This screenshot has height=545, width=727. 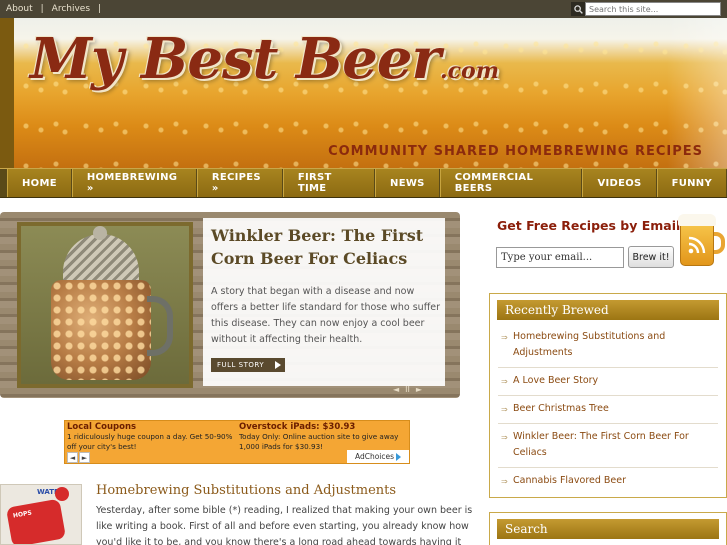 What do you see at coordinates (324, 427) in the screenshot?
I see `ad-title-ipads: Overstock iPads: $30.93` at bounding box center [324, 427].